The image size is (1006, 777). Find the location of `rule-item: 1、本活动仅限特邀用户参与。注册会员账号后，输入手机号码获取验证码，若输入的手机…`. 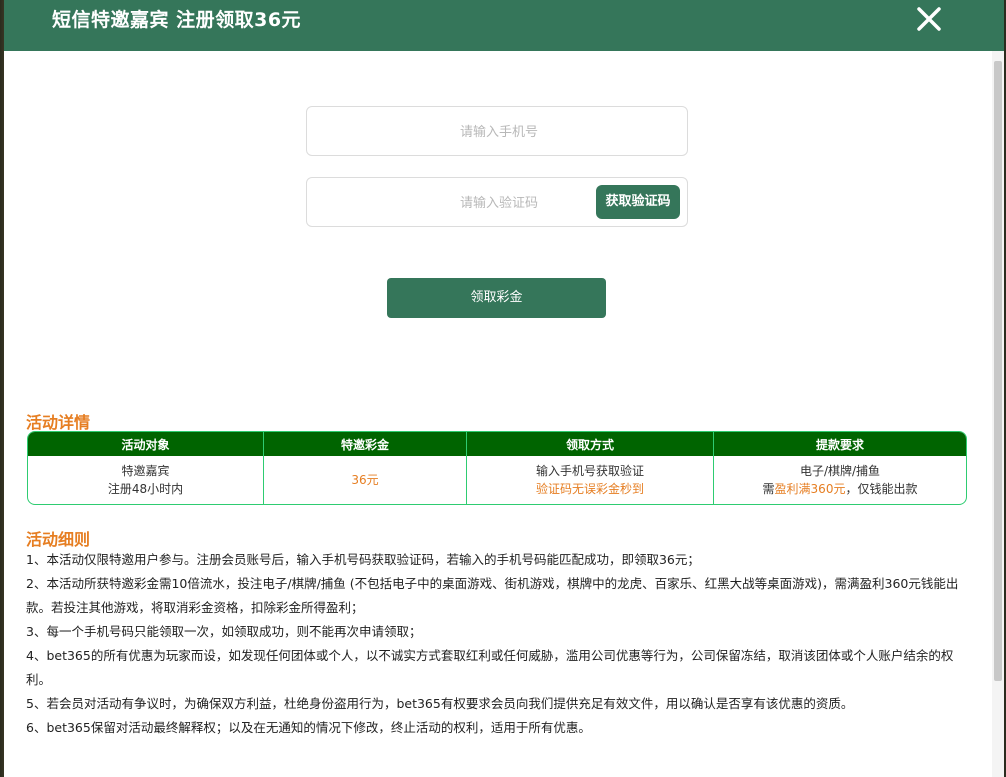

rule-item: 1、本活动仅限特邀用户参与。注册会员账号后，输入手机号码获取验证码，若输入的手机… is located at coordinates (363, 559).